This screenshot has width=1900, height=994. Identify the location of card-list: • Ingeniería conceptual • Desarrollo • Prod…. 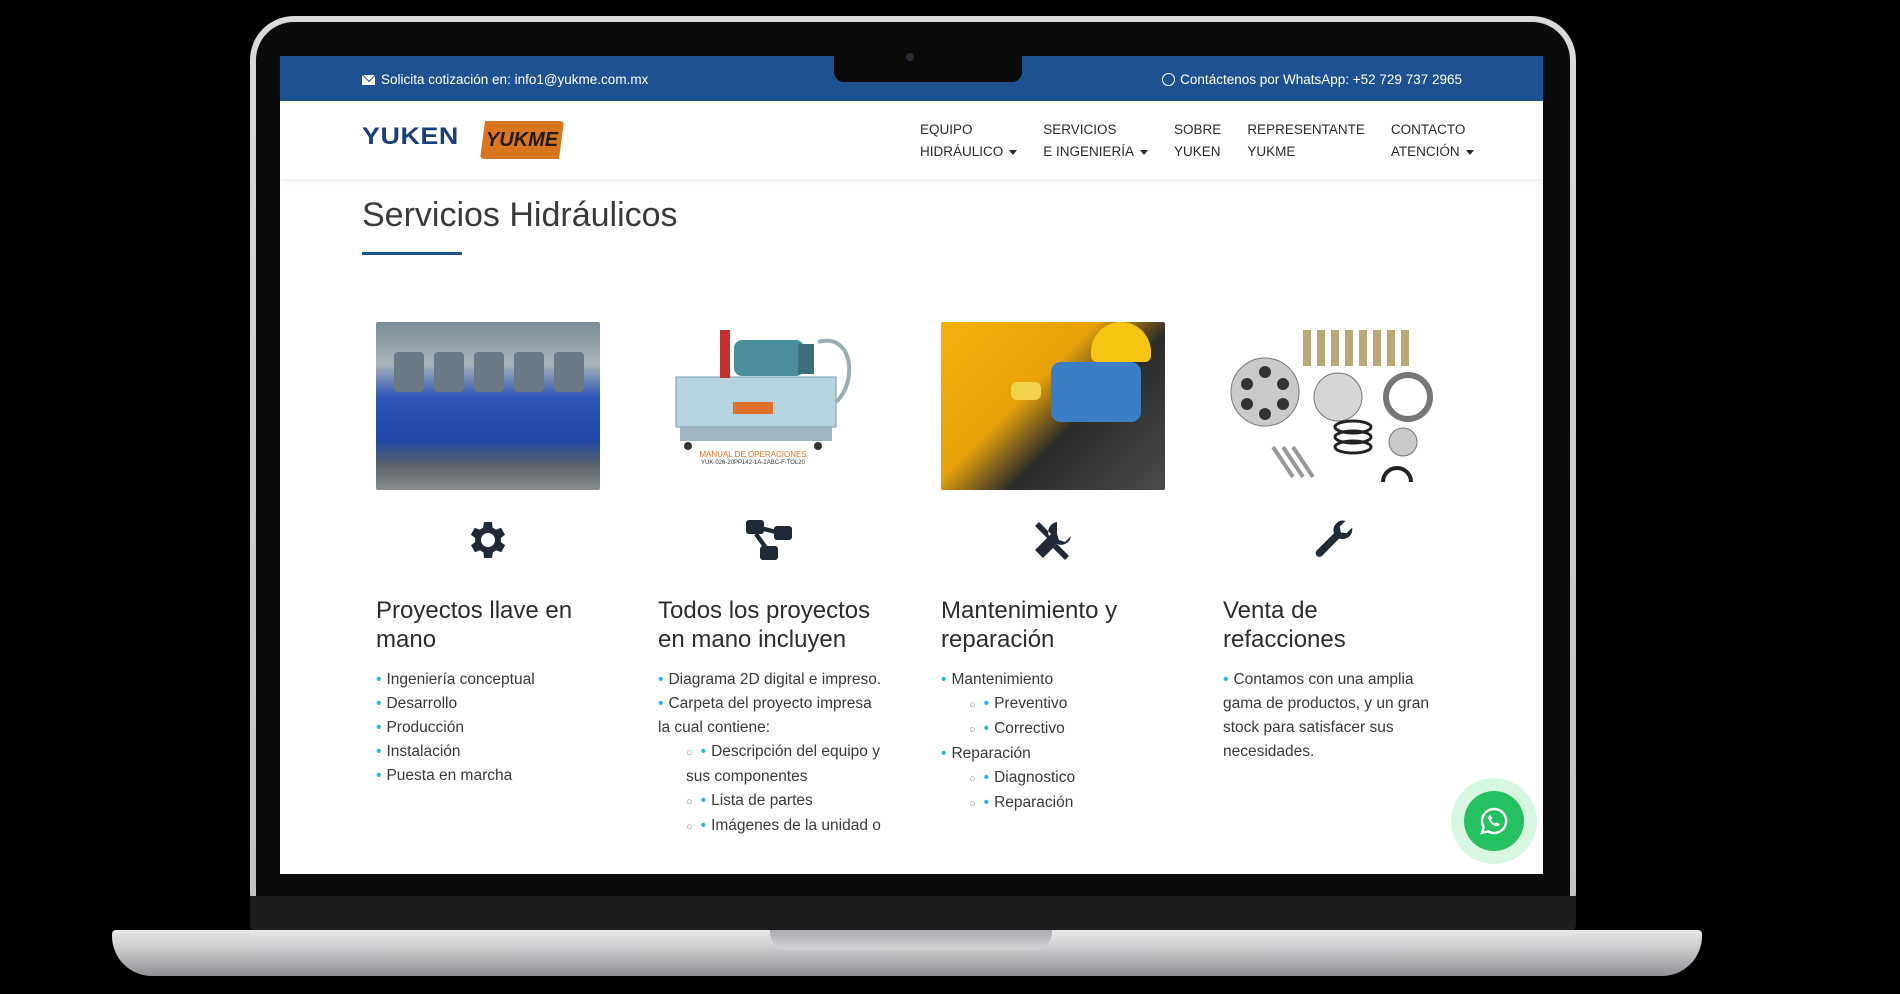
(488, 728).